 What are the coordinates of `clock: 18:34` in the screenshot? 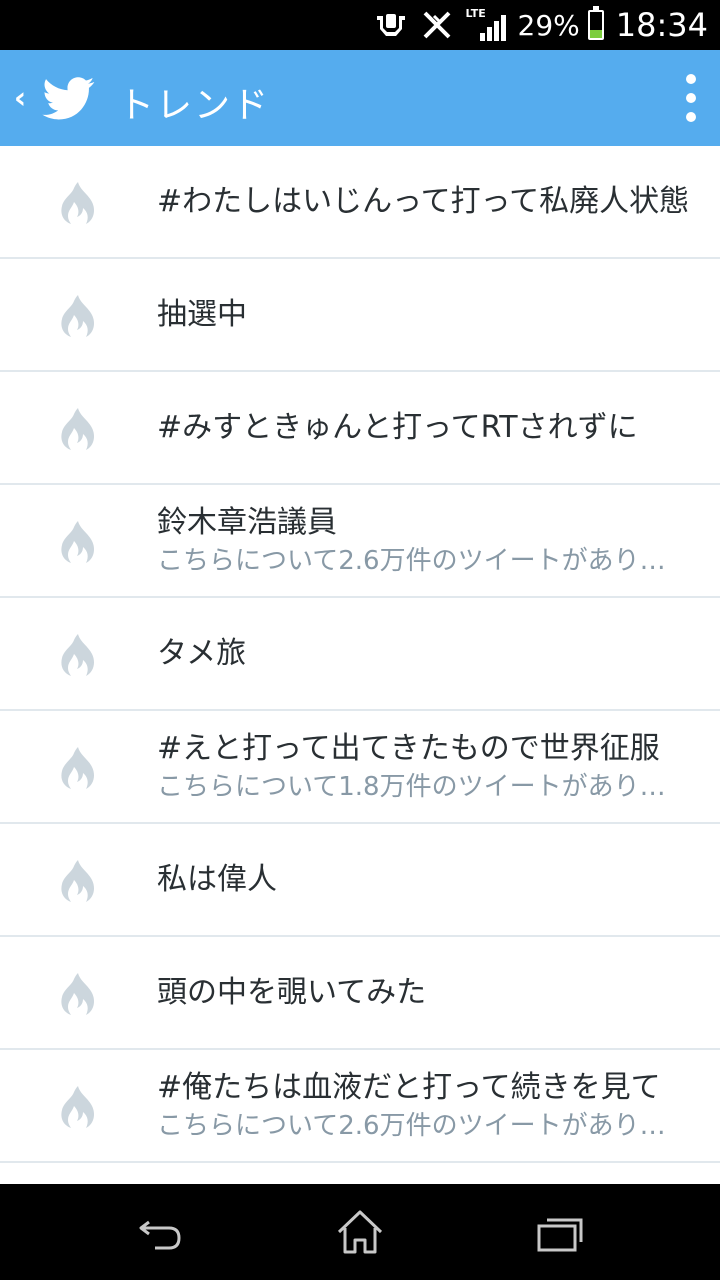 It's located at (661, 25).